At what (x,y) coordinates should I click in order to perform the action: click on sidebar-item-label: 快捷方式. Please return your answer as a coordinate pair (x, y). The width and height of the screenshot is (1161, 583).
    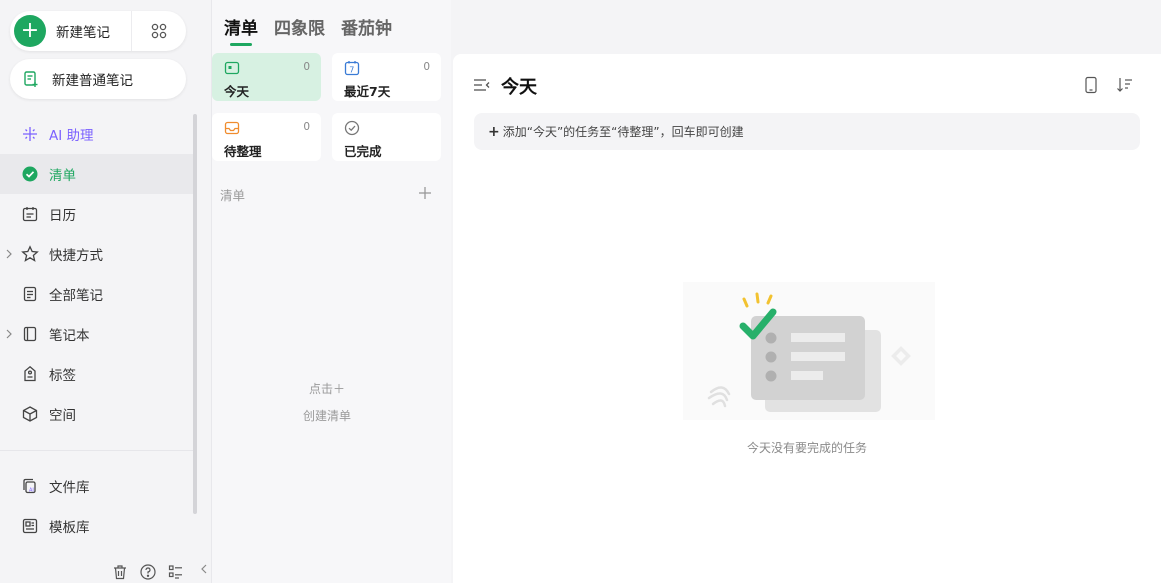
    Looking at the image, I should click on (76, 256).